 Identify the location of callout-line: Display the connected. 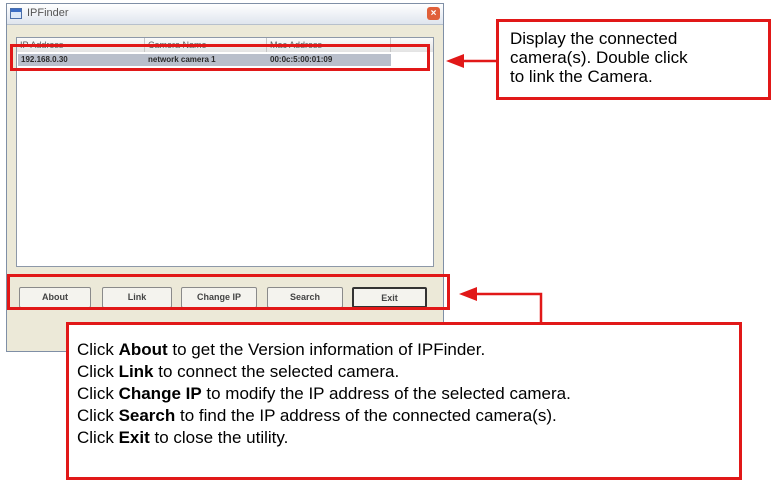
(594, 38).